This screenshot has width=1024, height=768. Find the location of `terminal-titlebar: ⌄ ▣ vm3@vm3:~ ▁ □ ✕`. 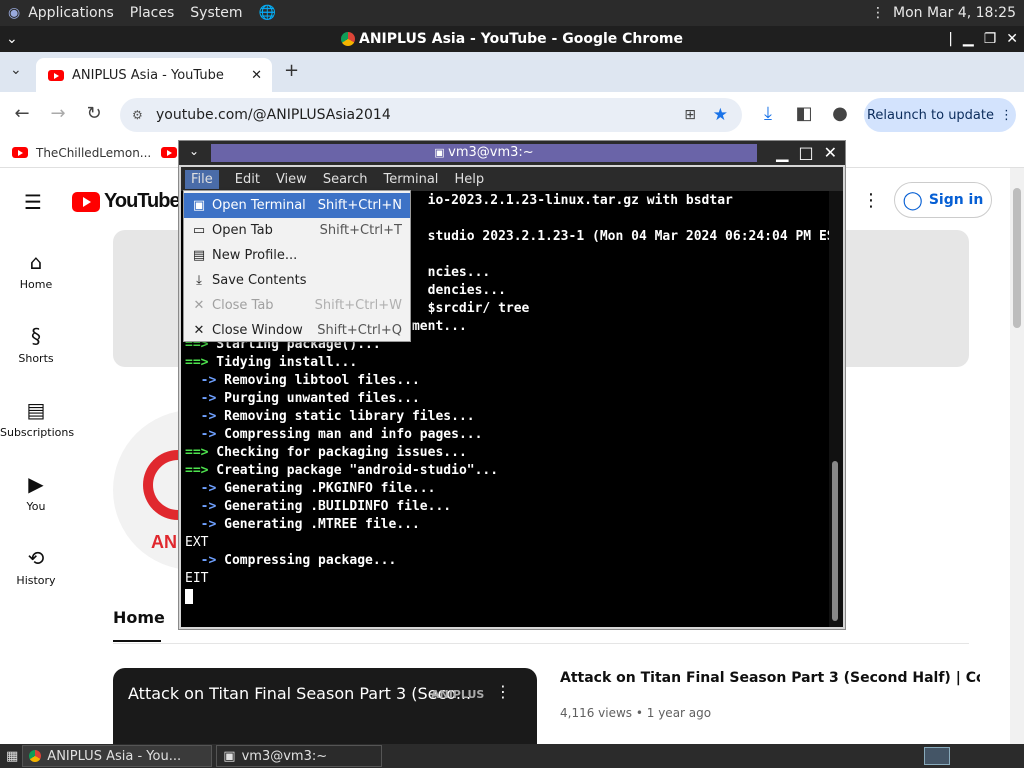

terminal-titlebar: ⌄ ▣ vm3@vm3:~ ▁ □ ✕ is located at coordinates (512, 153).